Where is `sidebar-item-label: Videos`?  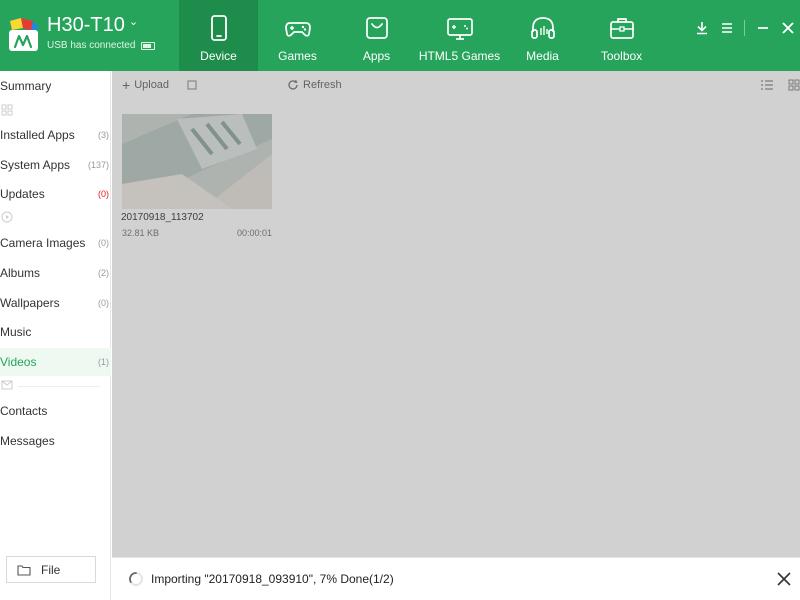 sidebar-item-label: Videos is located at coordinates (18, 362).